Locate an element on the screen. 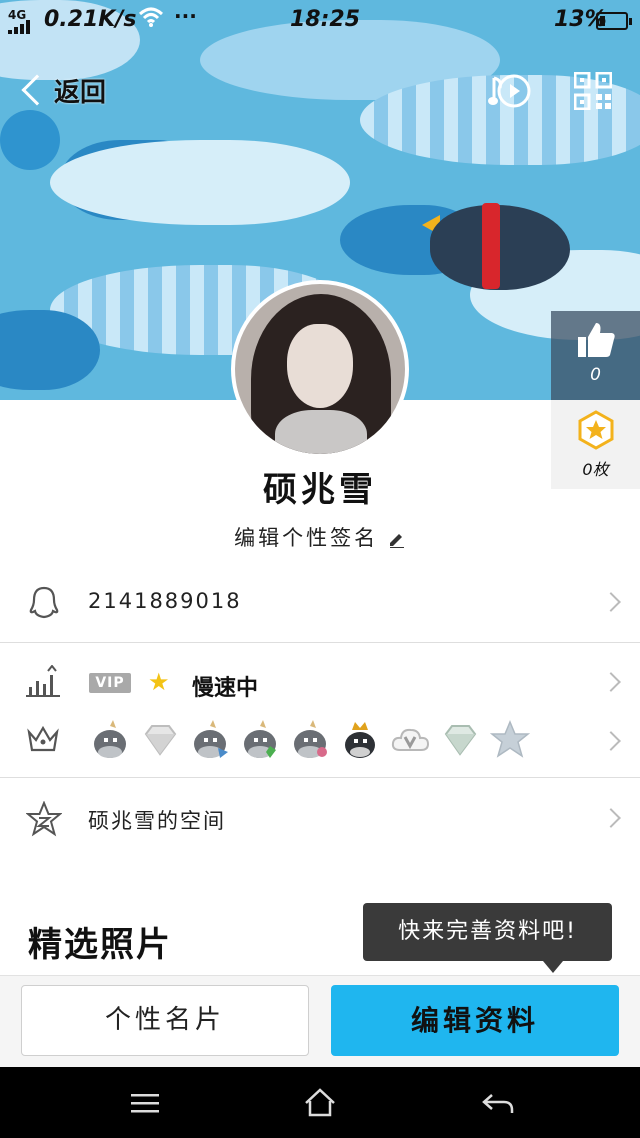 The width and height of the screenshot is (640, 1138). edit-signature: 编辑个性签名 is located at coordinates (320, 537).